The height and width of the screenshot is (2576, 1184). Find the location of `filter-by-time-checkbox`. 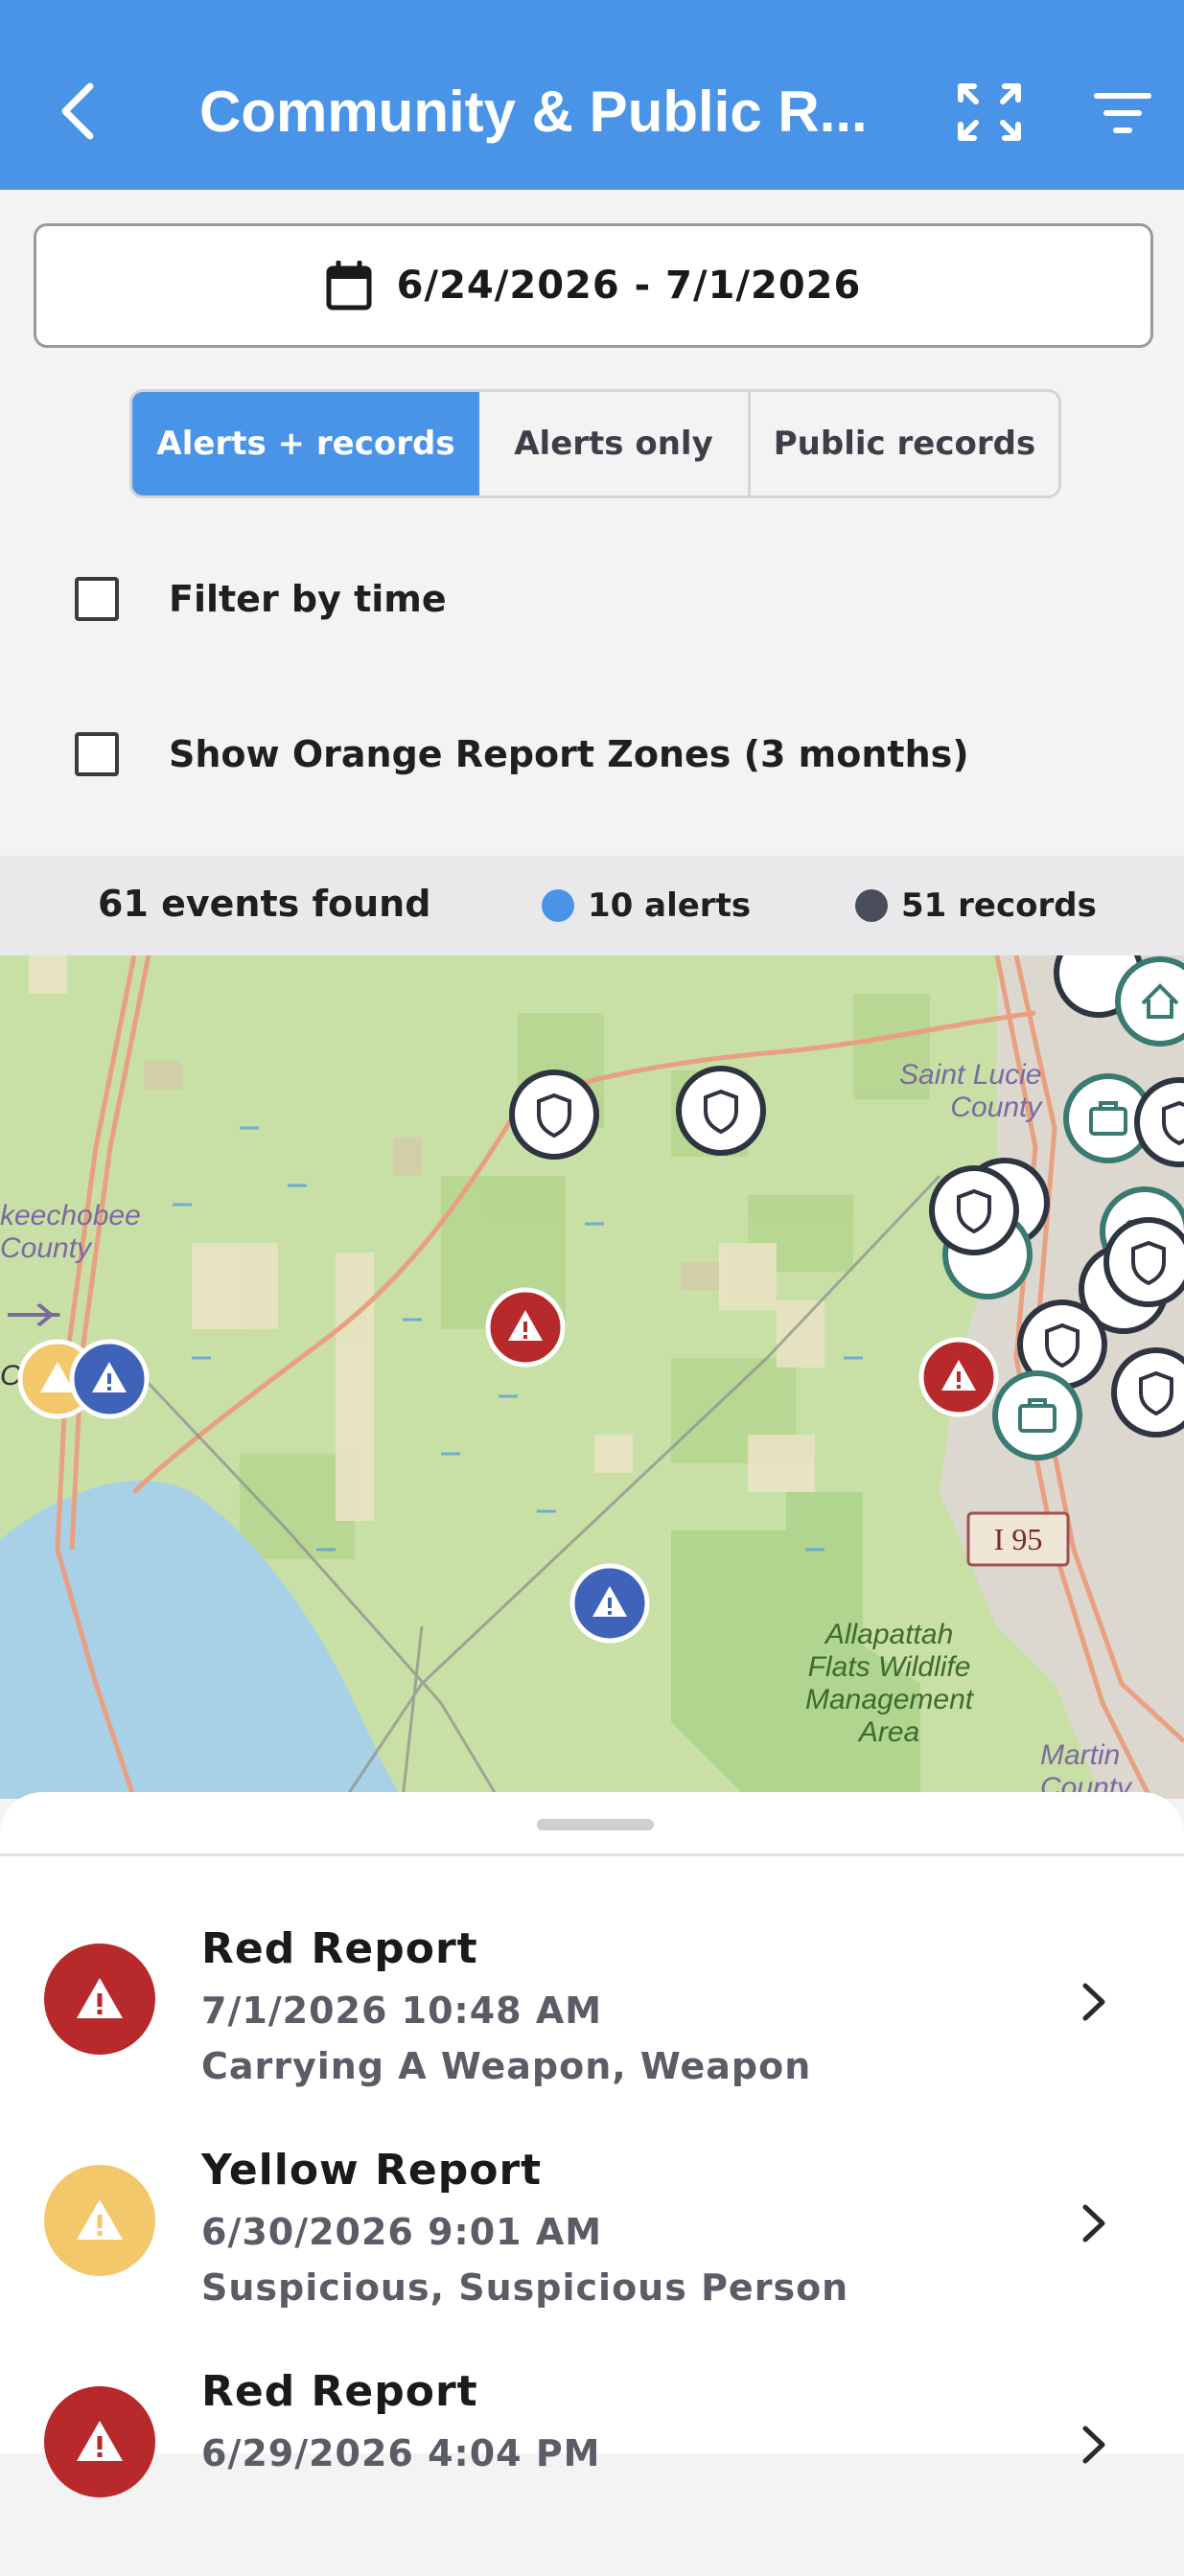

filter-by-time-checkbox is located at coordinates (97, 599).